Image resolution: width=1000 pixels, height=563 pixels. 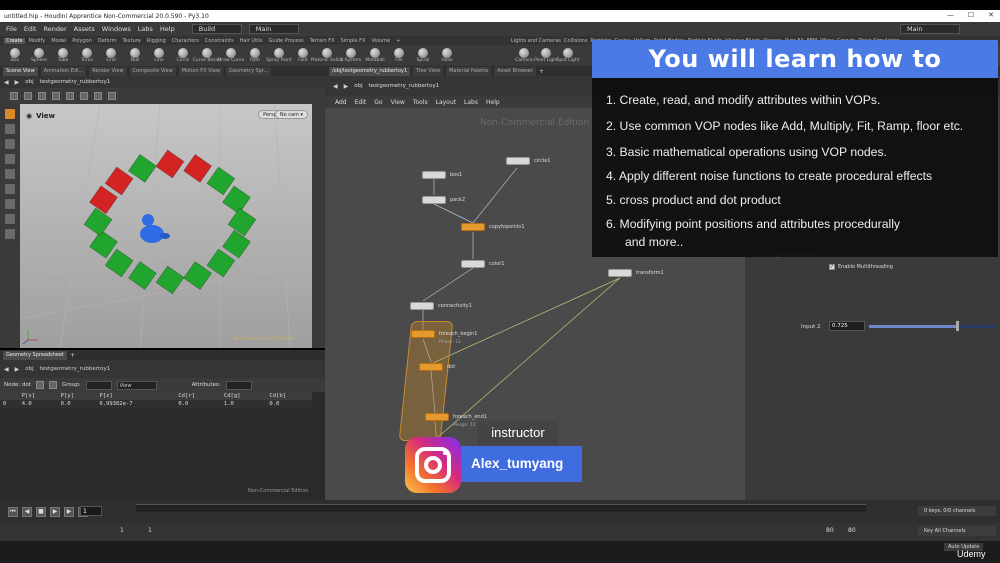 I want to click on node-copytopoints1, so click(x=473, y=227).